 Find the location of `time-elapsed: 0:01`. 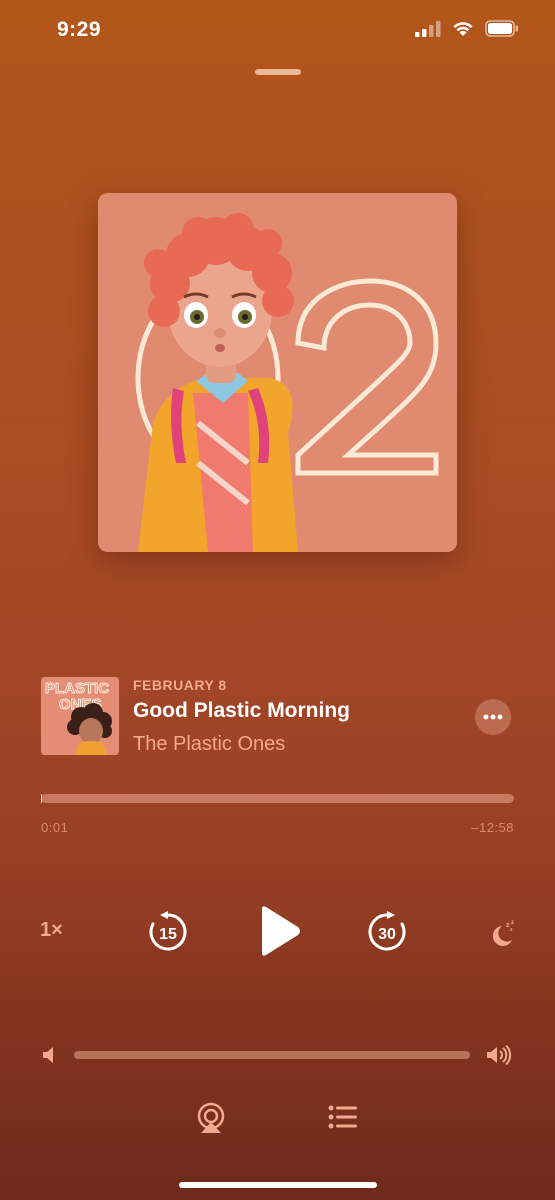

time-elapsed: 0:01 is located at coordinates (55, 827).